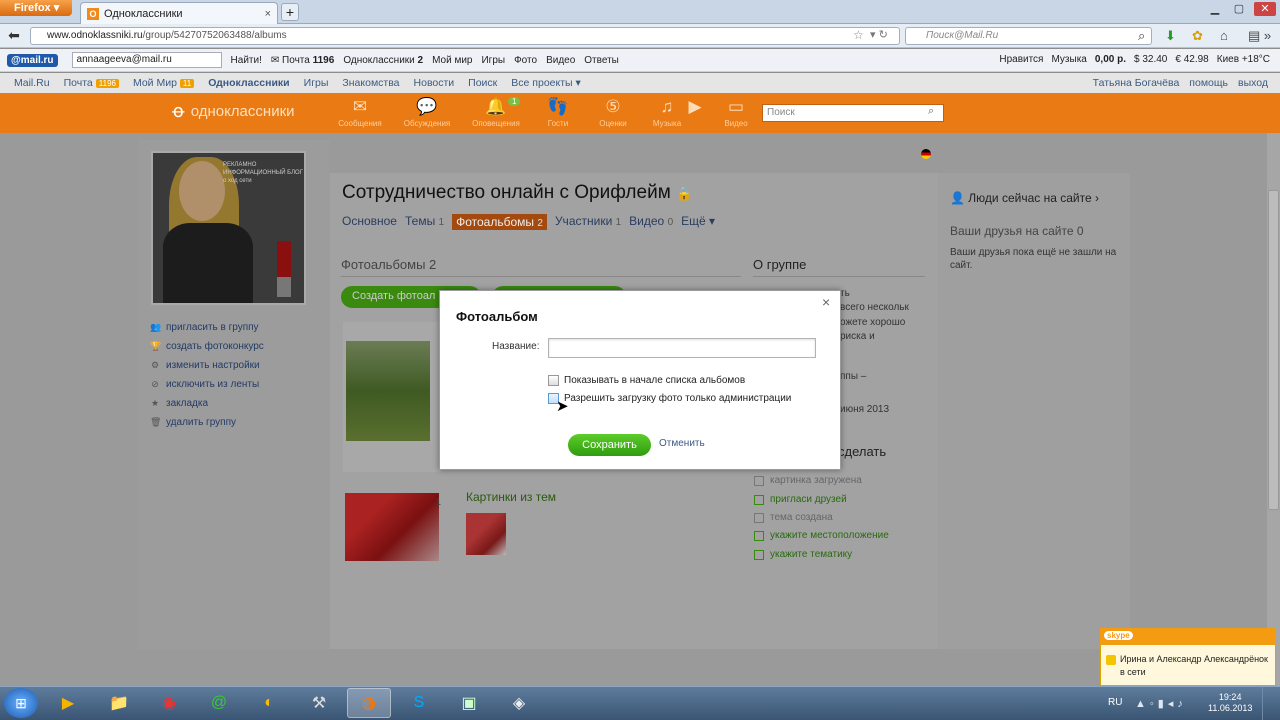  Describe the element at coordinates (169, 703) in the screenshot. I see `chrome-icon: ◉` at that location.